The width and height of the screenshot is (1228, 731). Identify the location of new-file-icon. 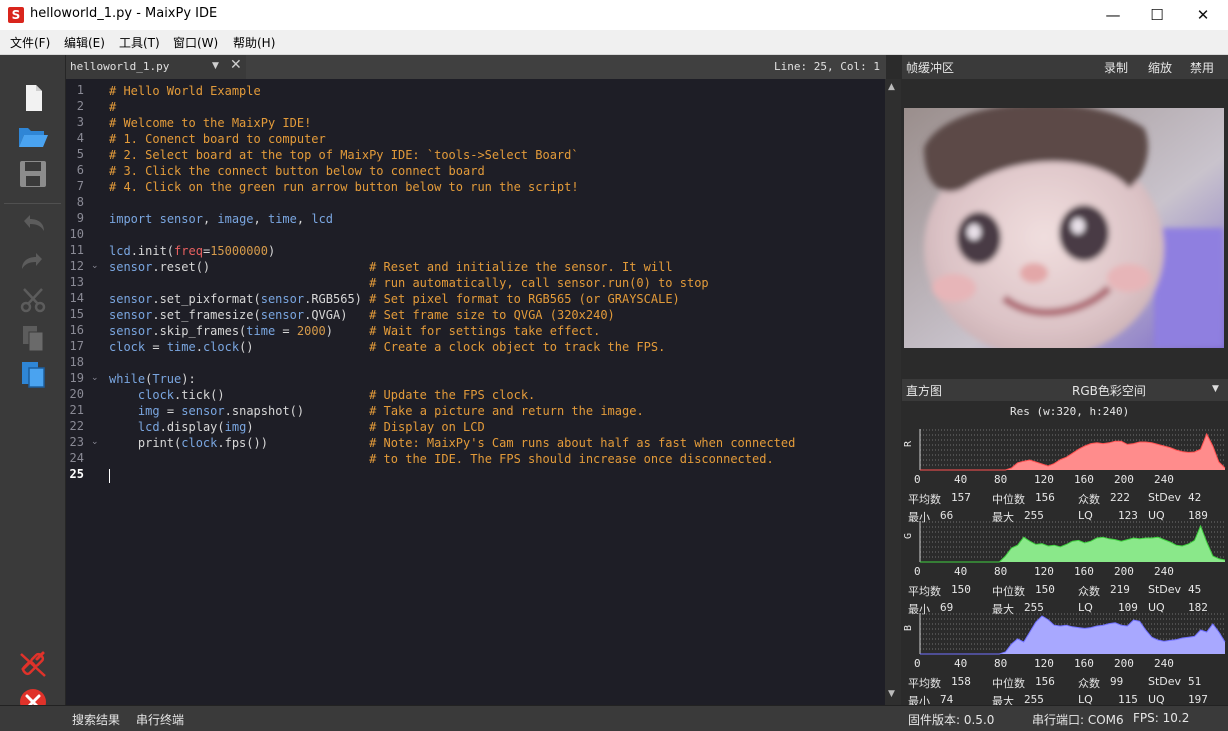
(33, 98).